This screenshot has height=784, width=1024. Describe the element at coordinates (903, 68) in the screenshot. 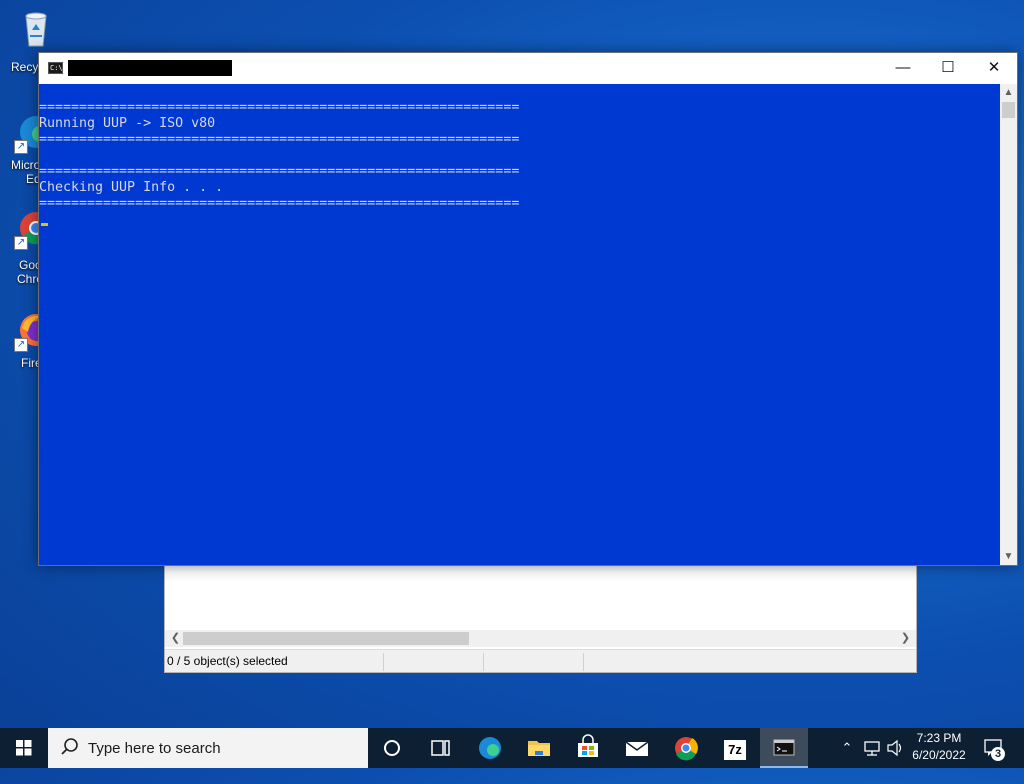

I see `minimize-button: —` at that location.